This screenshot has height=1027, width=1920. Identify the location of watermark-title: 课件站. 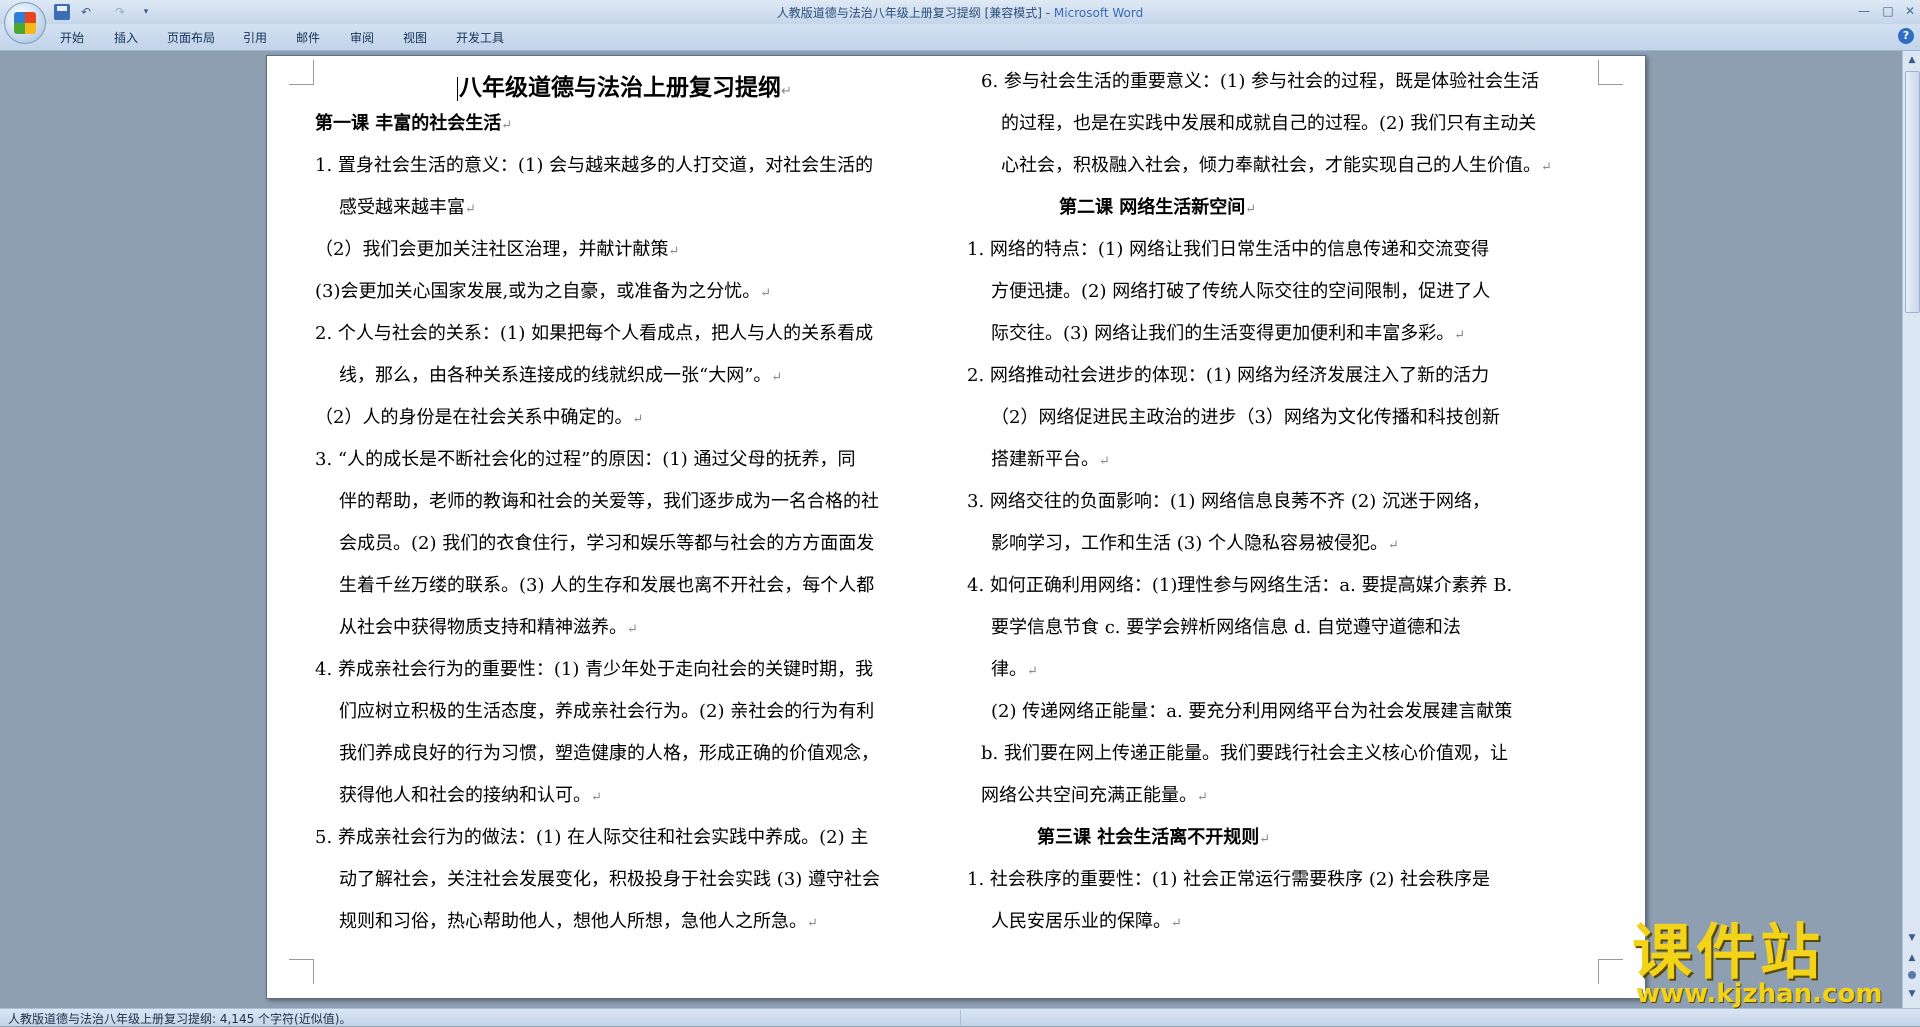
(1728, 953).